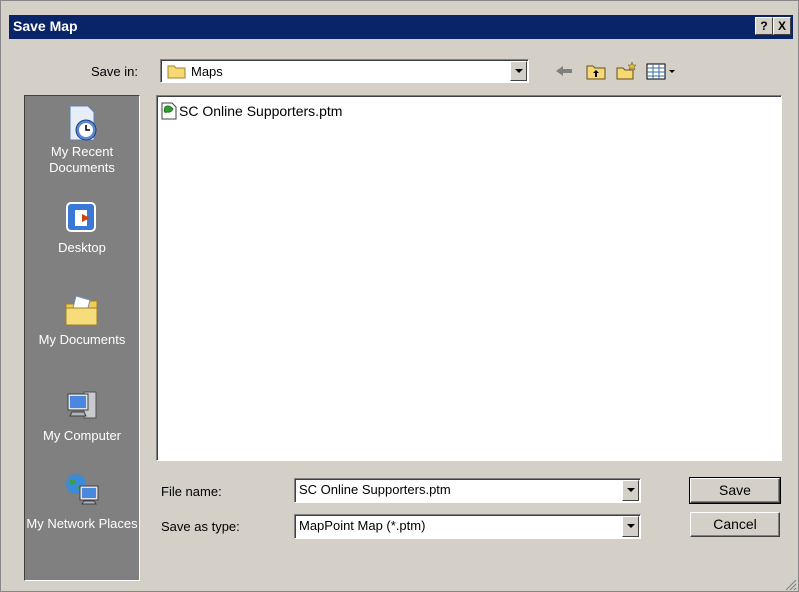 Image resolution: width=799 pixels, height=592 pixels. I want to click on place-my-recent-documents: My Recent Documents, so click(82, 140).